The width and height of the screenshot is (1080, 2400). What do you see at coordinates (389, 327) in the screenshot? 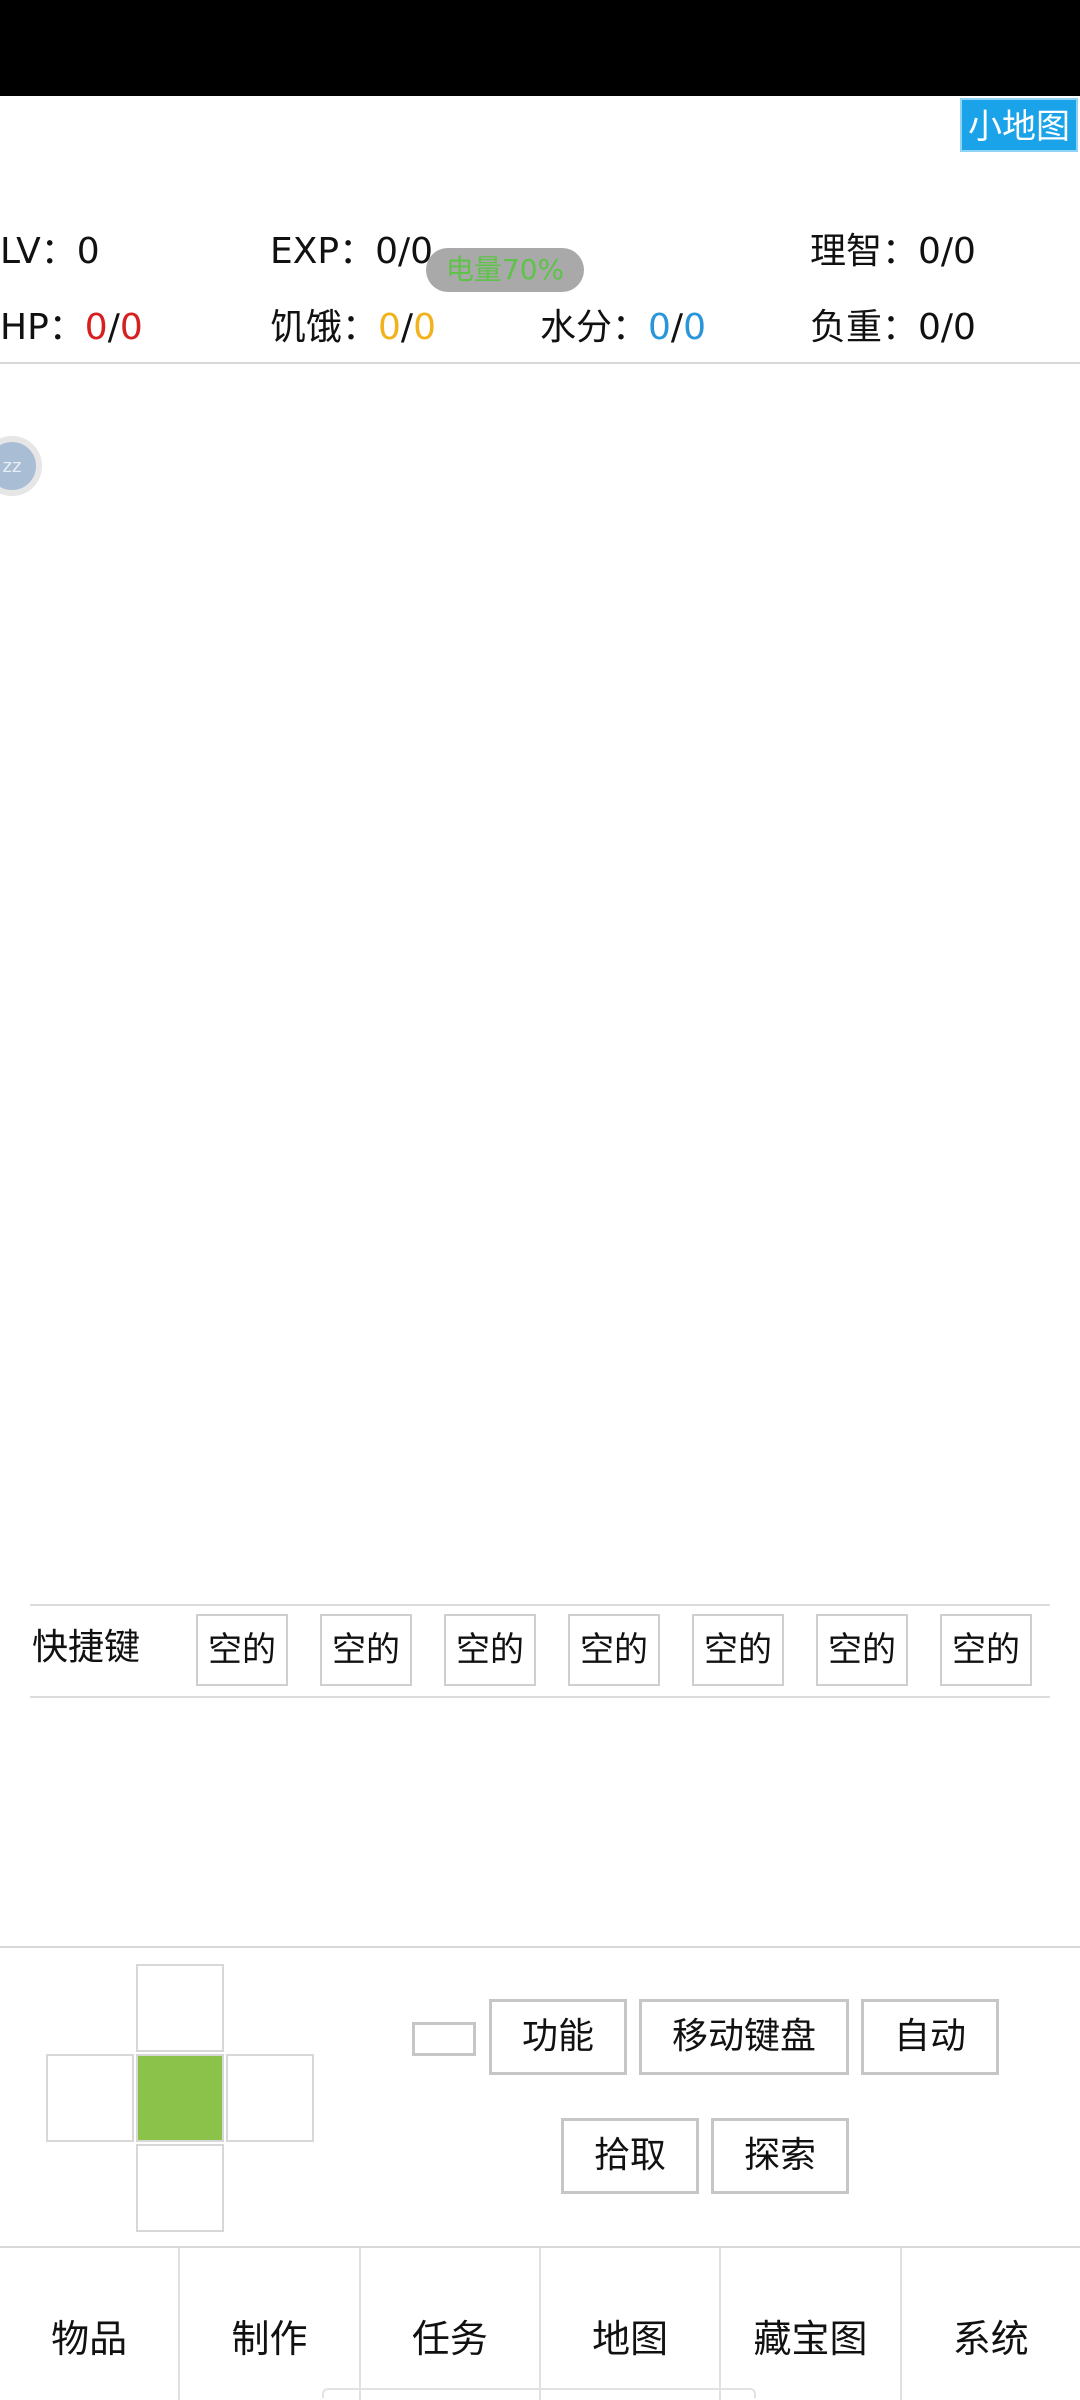
I see `hunger-current: 0` at bounding box center [389, 327].